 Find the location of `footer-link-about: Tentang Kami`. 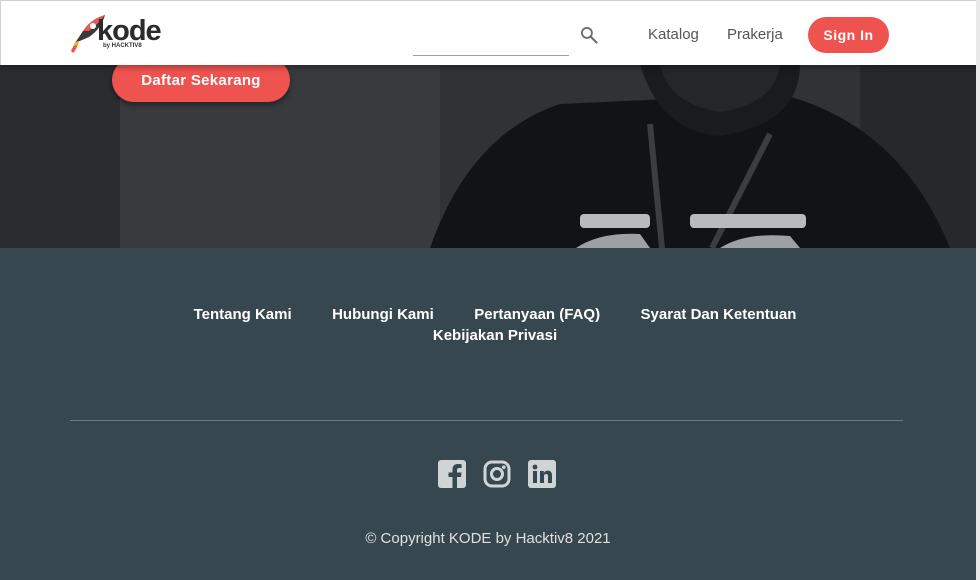

footer-link-about: Tentang Kami is located at coordinates (243, 314).